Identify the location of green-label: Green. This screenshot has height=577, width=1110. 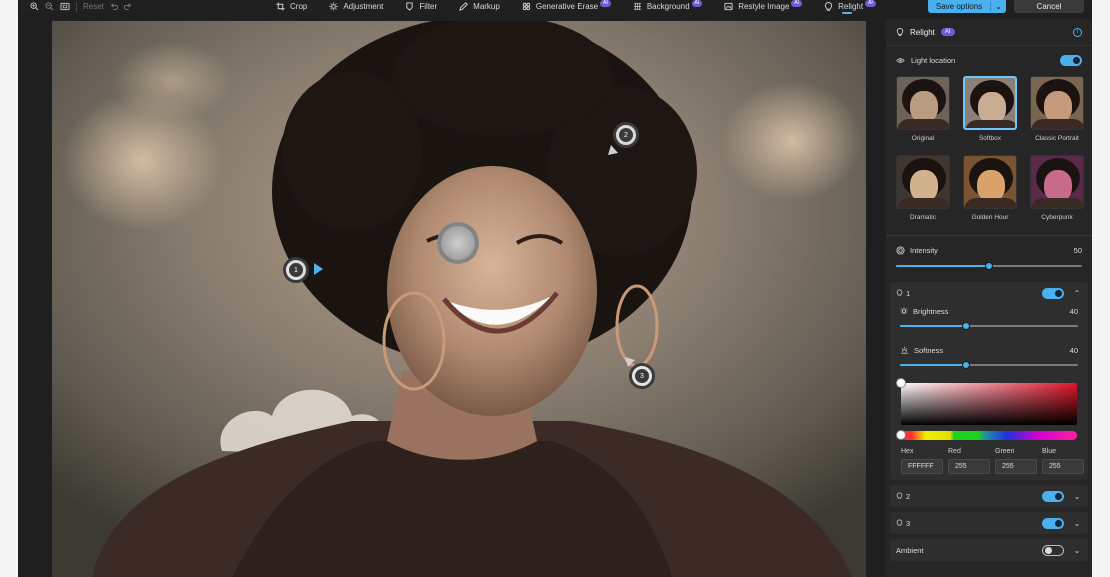
(1005, 451).